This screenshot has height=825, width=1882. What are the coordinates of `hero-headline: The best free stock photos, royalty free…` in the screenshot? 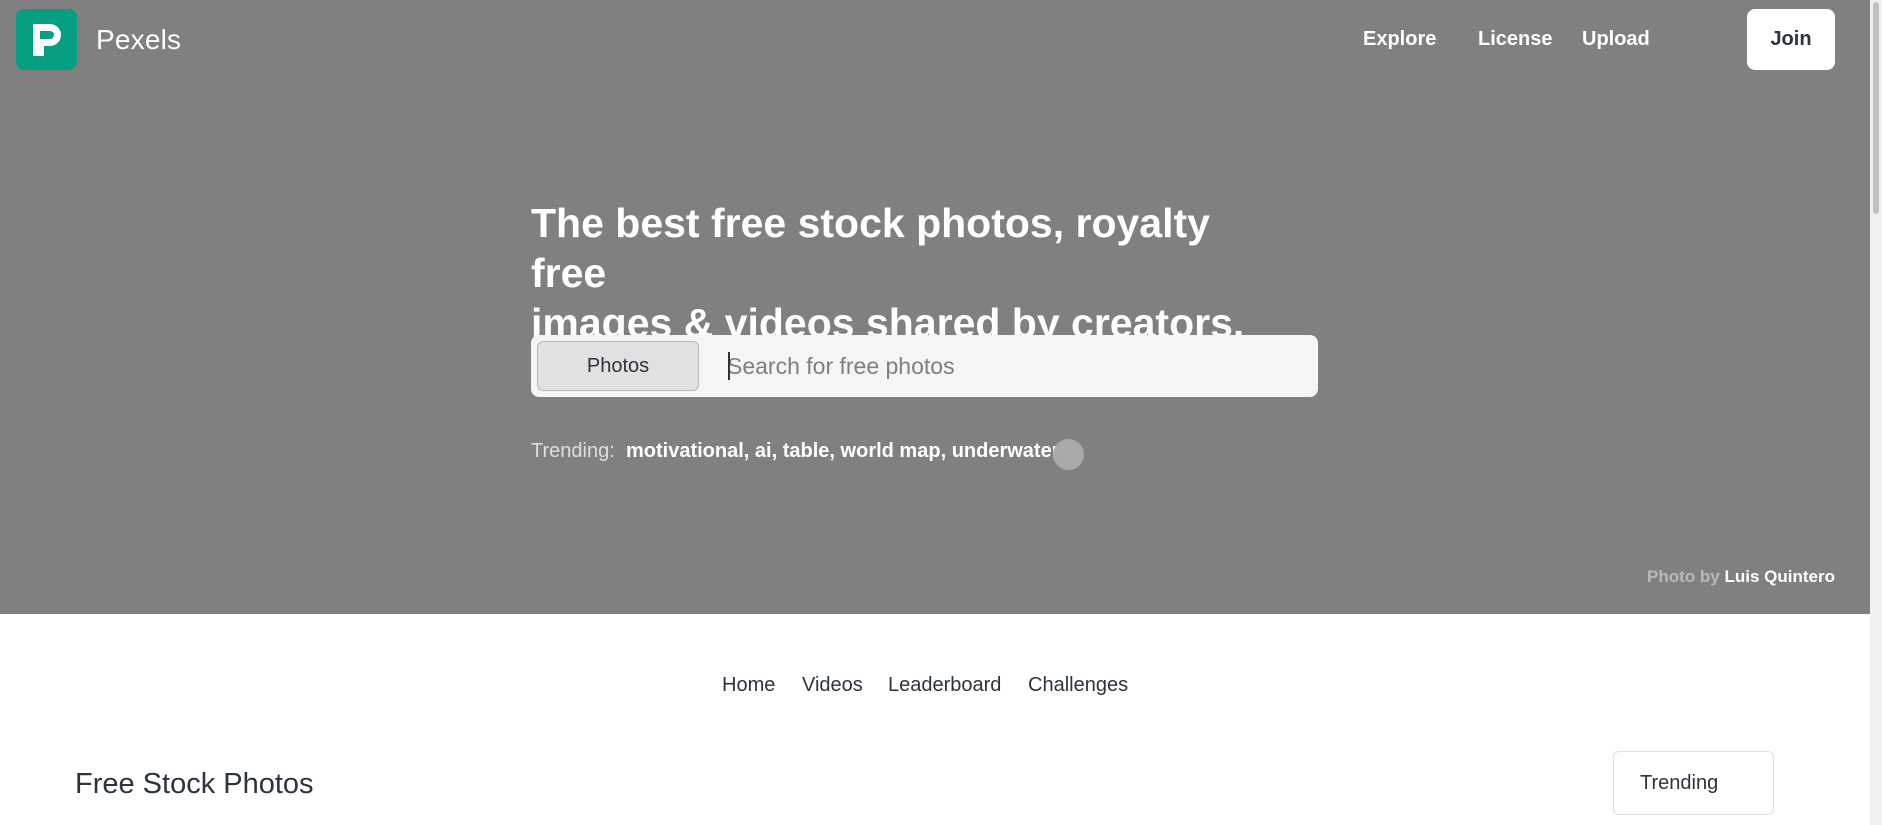 It's located at (911, 273).